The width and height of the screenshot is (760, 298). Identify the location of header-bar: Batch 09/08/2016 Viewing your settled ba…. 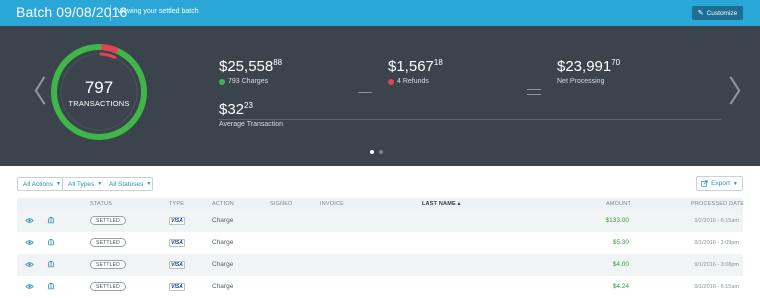
(380, 13).